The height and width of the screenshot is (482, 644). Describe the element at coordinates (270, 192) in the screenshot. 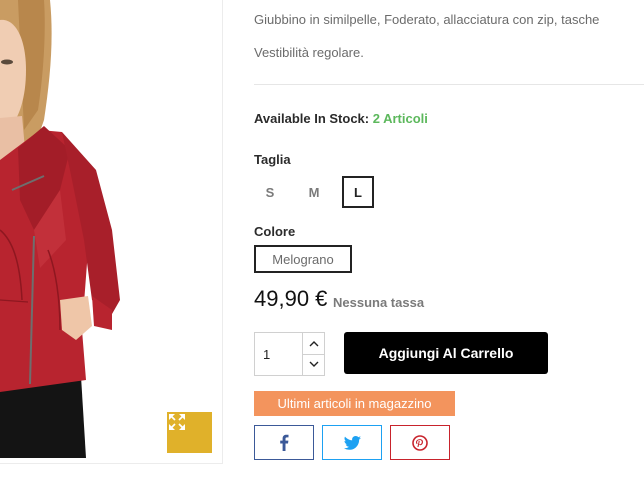

I see `size-option-s: S` at that location.